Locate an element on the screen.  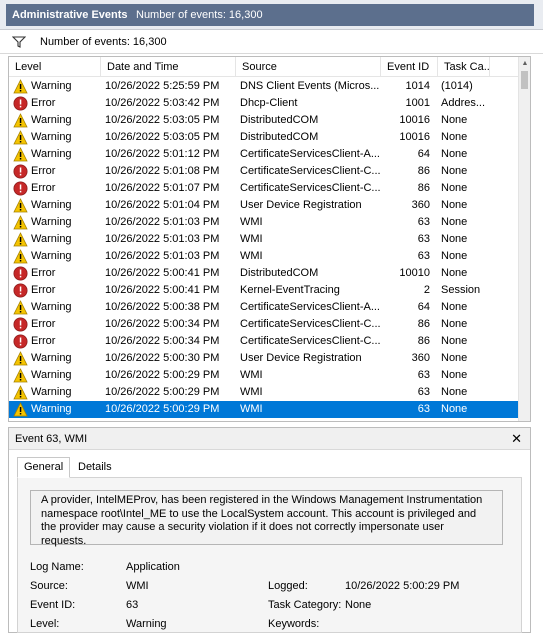
scroll-up-arrow-icon: ▲ is located at coordinates (524, 64).